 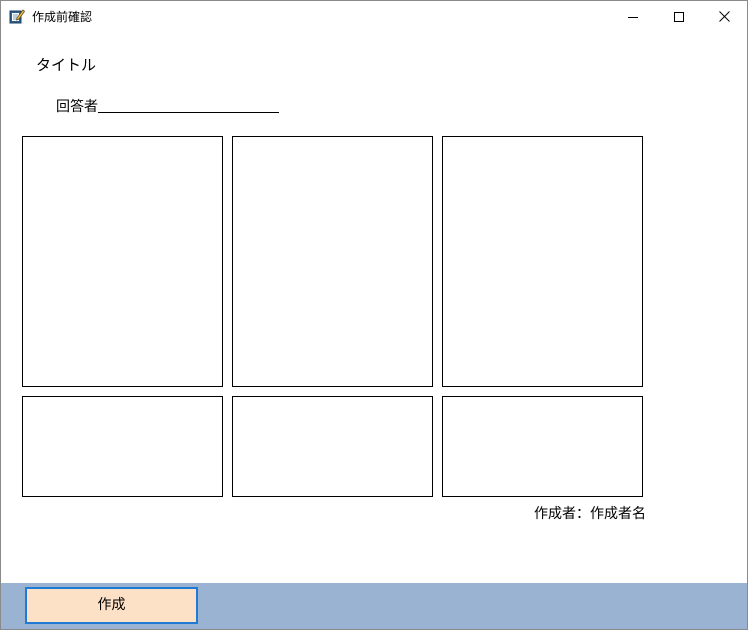 What do you see at coordinates (66, 65) in the screenshot?
I see `document-title: タイトル` at bounding box center [66, 65].